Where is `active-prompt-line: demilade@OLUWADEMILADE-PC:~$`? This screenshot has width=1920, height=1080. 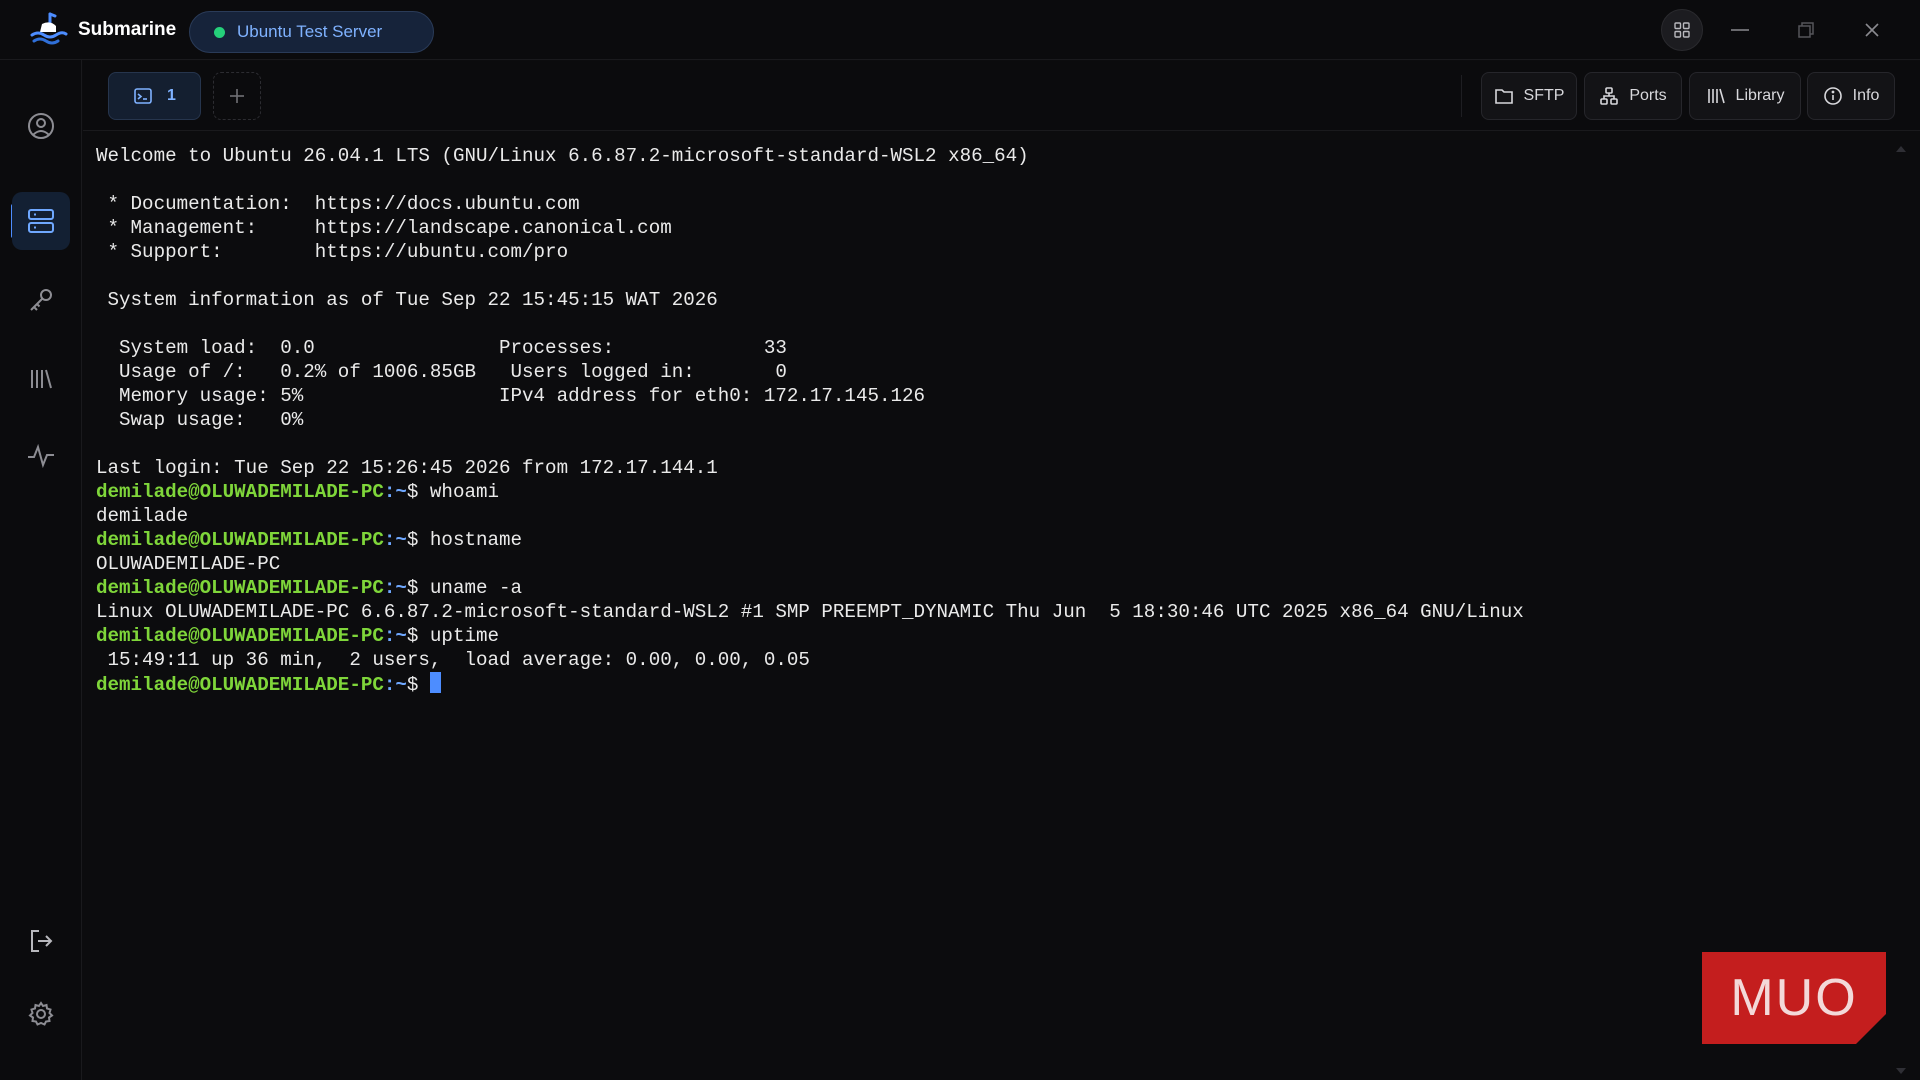 active-prompt-line: demilade@OLUWADEMILADE-PC:~$ is located at coordinates (1008, 684).